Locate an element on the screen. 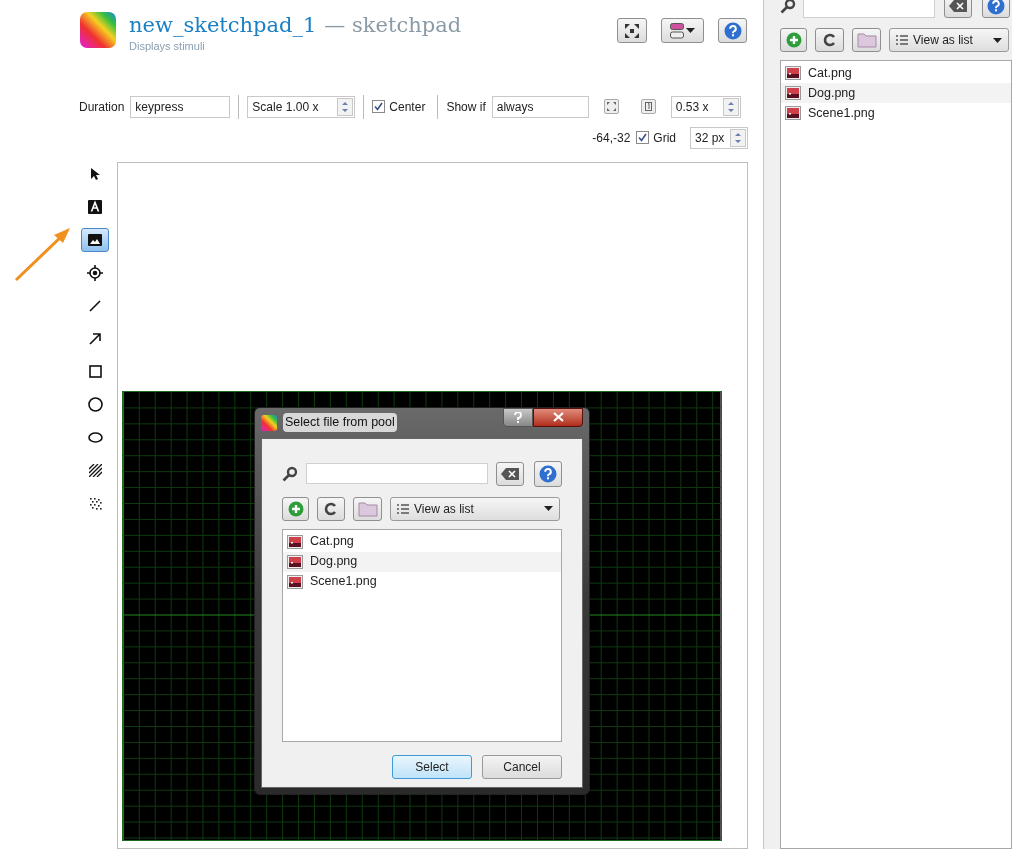  noise-icon is located at coordinates (95, 503).